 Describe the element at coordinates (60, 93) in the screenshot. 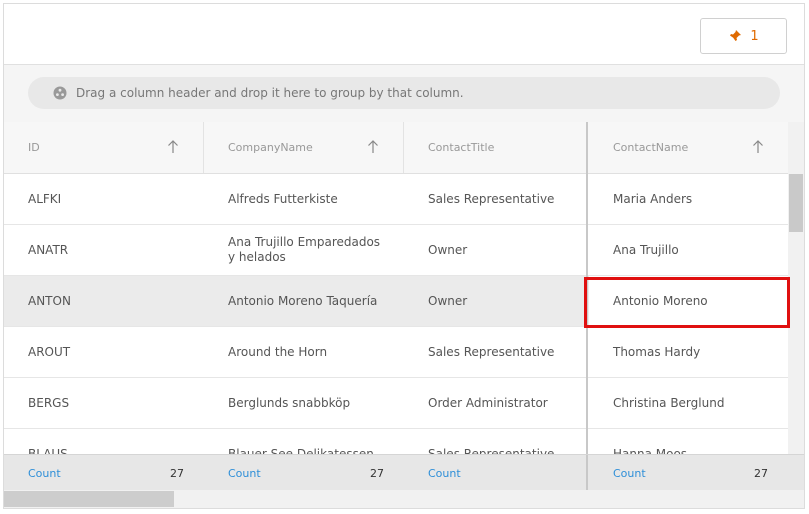

I see `group-icon` at that location.